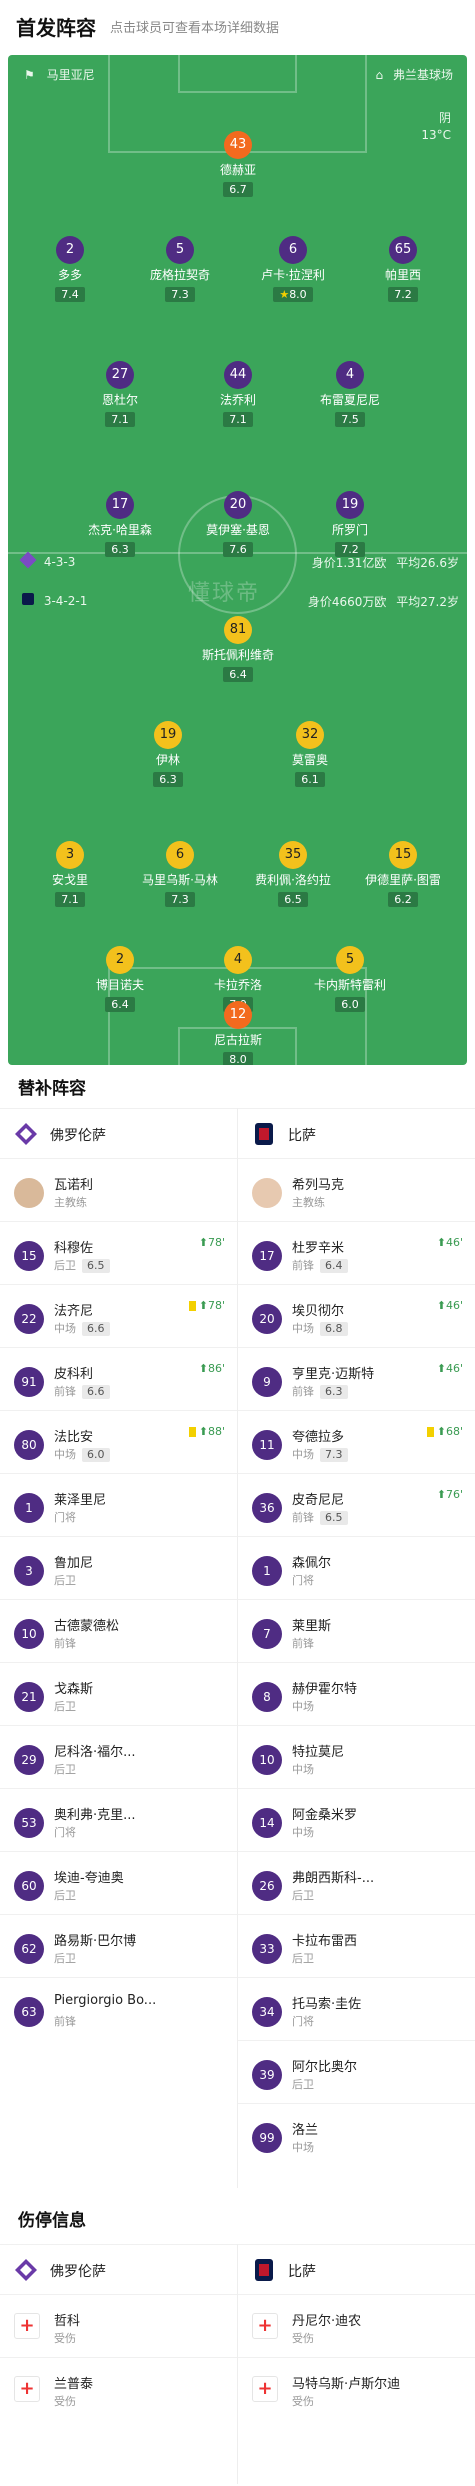  Describe the element at coordinates (422, 75) in the screenshot. I see `venue-name: 弗兰基球场` at that location.